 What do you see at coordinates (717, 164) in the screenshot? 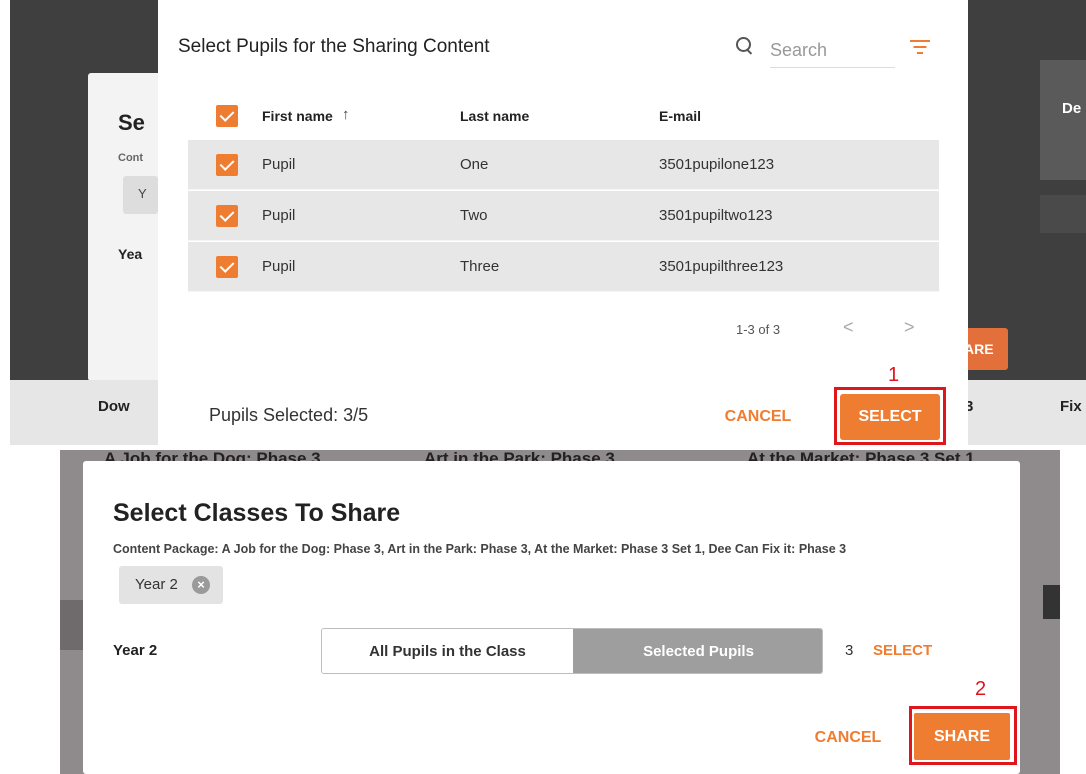
I see `email-cell: 3501pupilone123` at bounding box center [717, 164].